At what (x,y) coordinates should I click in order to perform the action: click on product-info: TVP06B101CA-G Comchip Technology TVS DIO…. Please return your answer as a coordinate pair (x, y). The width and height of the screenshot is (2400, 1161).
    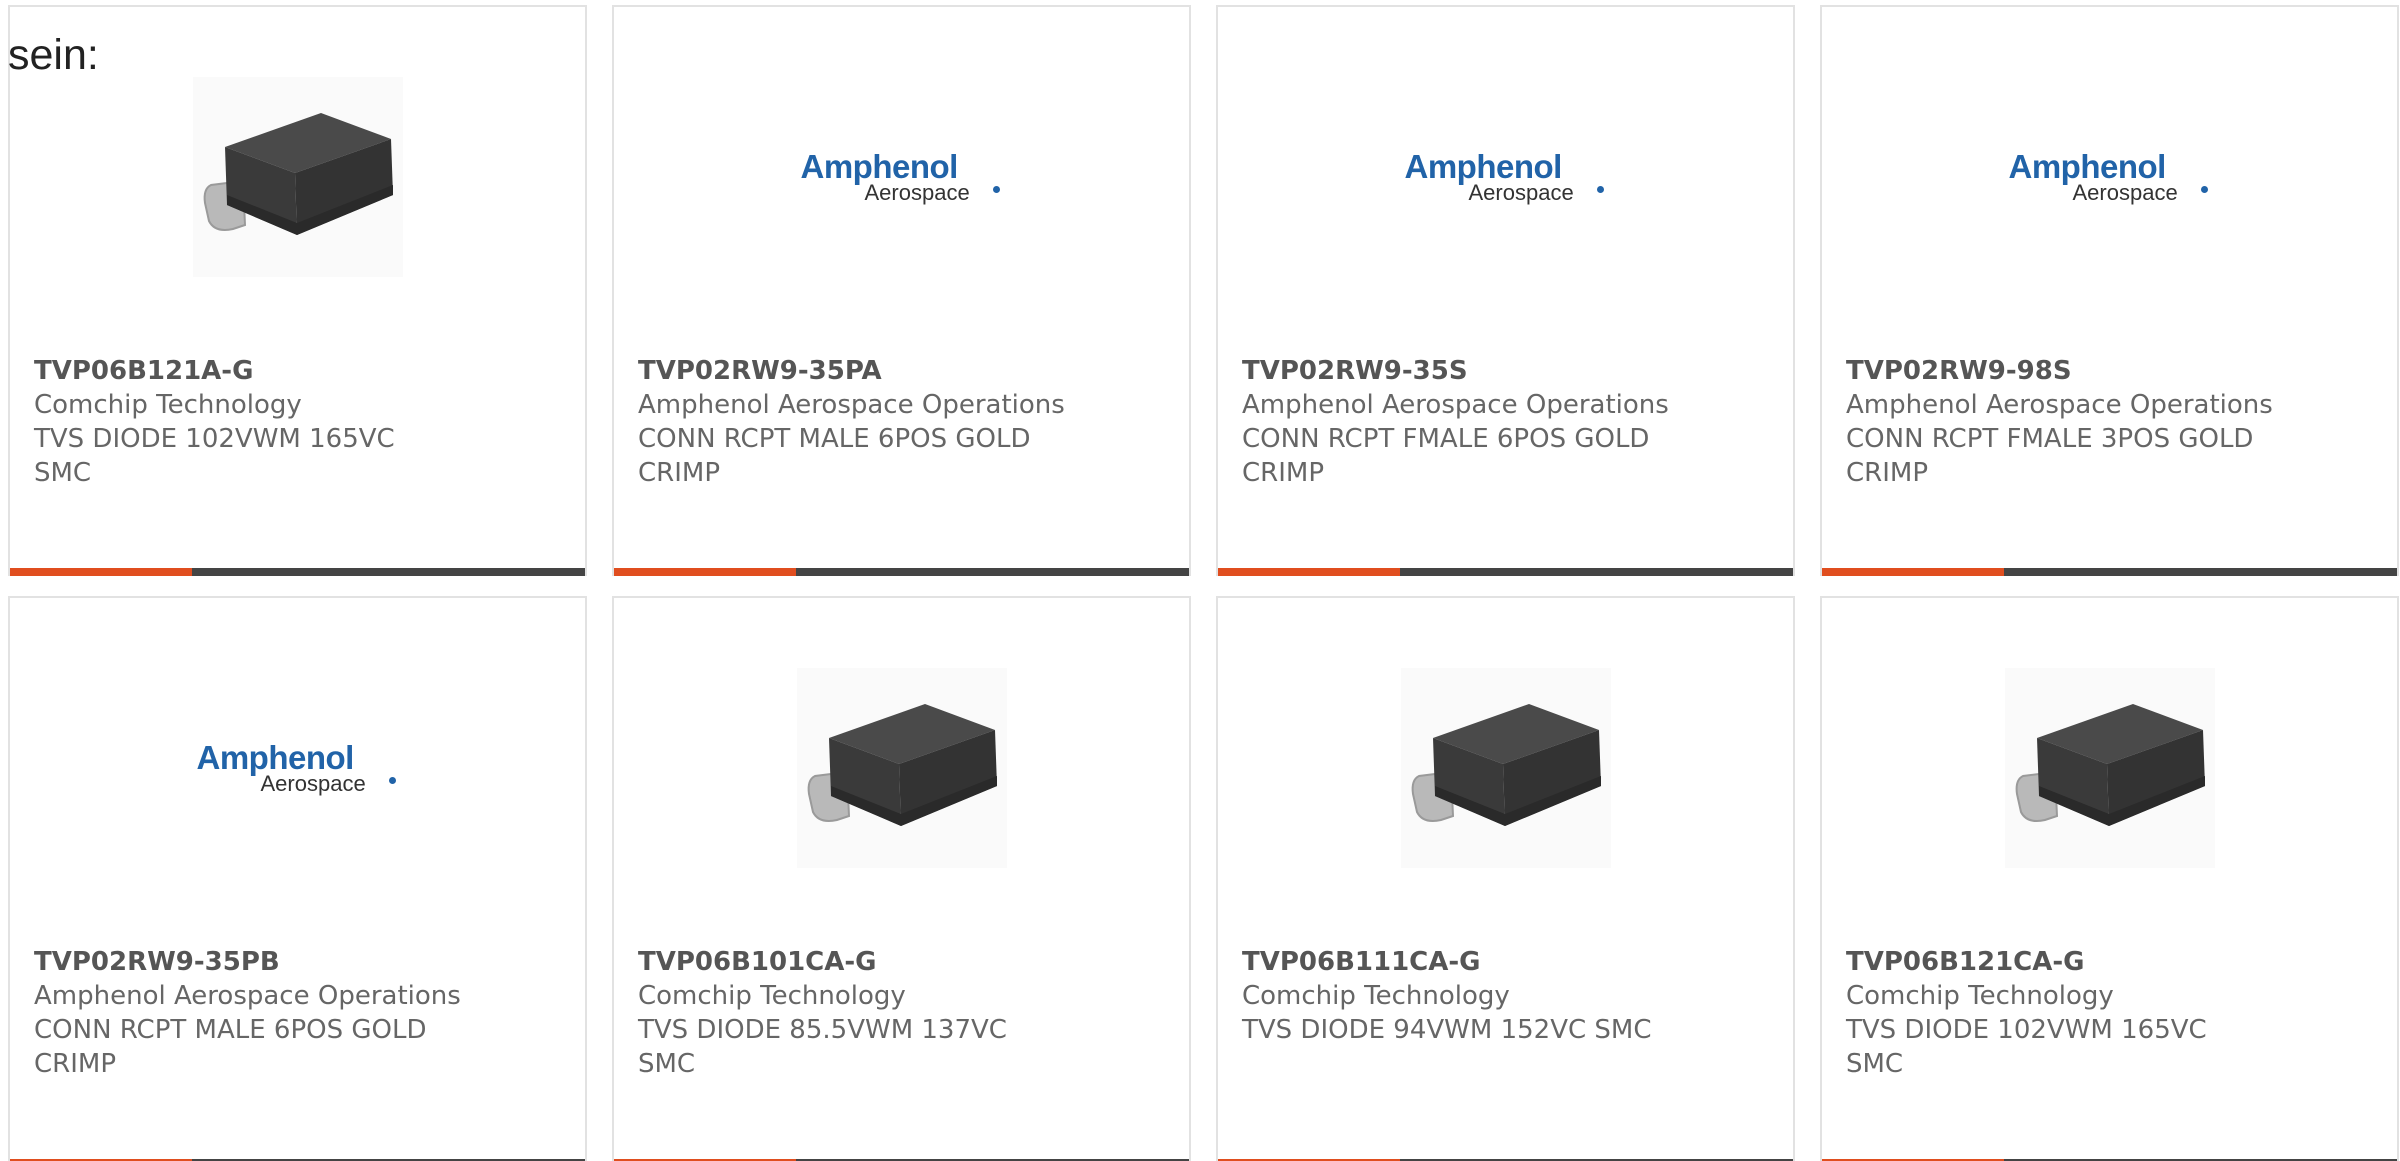
    Looking at the image, I should click on (901, 1013).